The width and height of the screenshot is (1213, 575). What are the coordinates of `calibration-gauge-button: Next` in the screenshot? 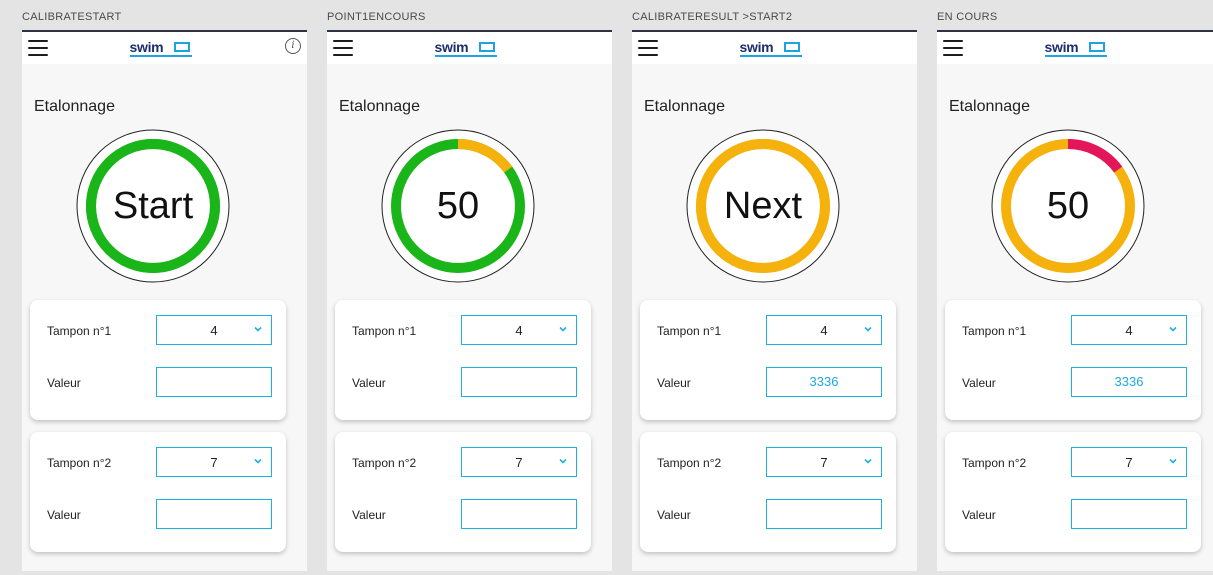 It's located at (763, 206).